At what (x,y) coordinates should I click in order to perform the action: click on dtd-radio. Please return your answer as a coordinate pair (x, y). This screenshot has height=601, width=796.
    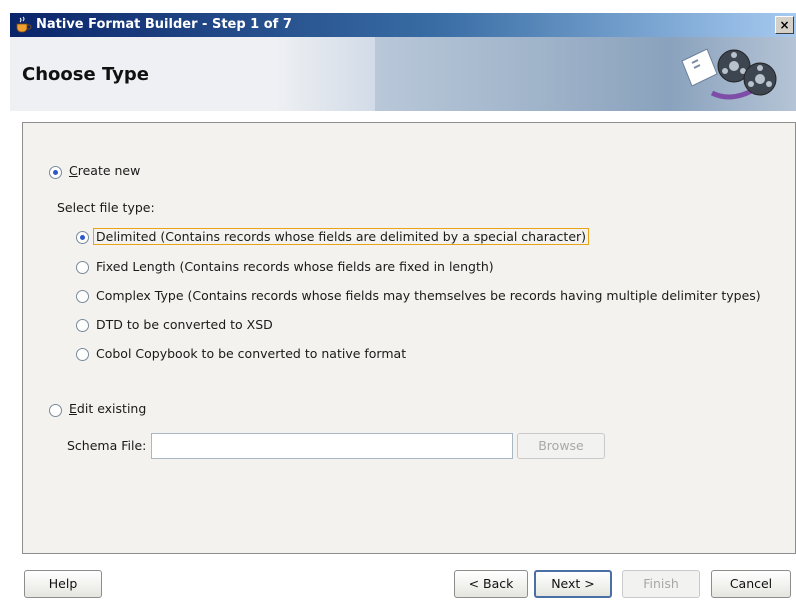
    Looking at the image, I should click on (82, 325).